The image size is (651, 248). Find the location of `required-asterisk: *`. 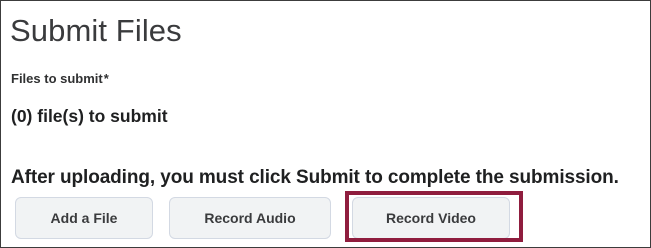

required-asterisk: * is located at coordinates (106, 78).